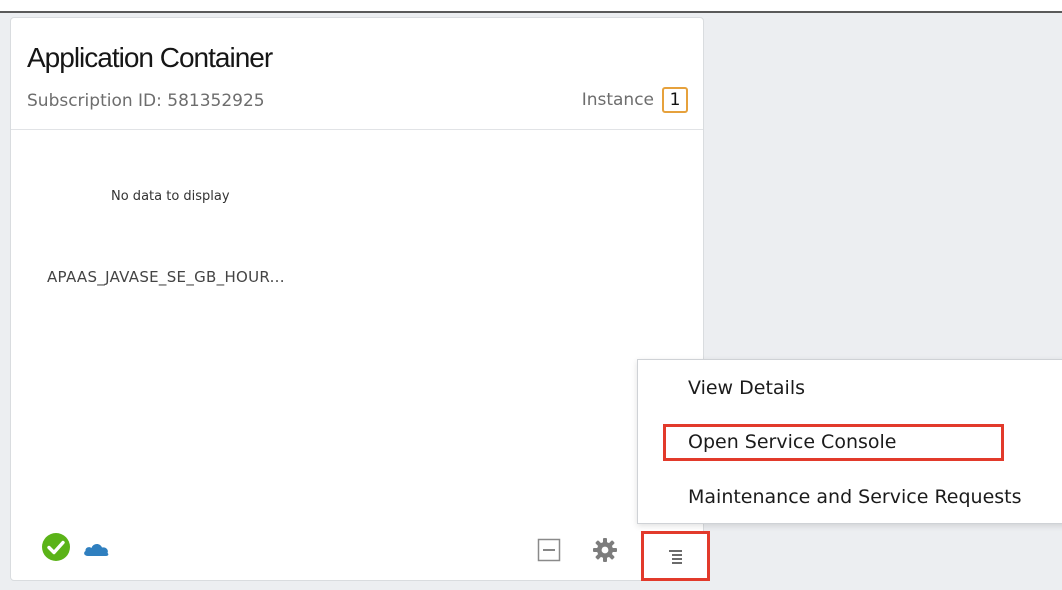  What do you see at coordinates (617, 100) in the screenshot?
I see `instance-label: Instance` at bounding box center [617, 100].